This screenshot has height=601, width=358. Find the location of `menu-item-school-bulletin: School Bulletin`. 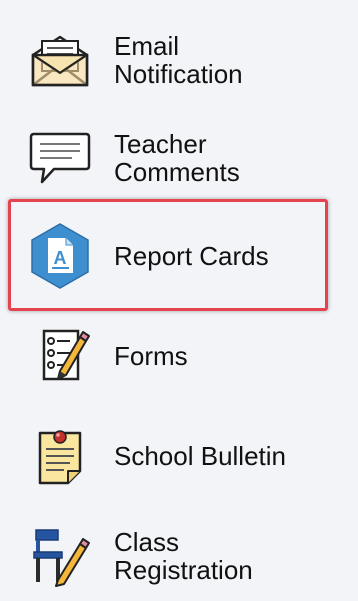

menu-item-school-bulletin: School Bulletin is located at coordinates (179, 456).